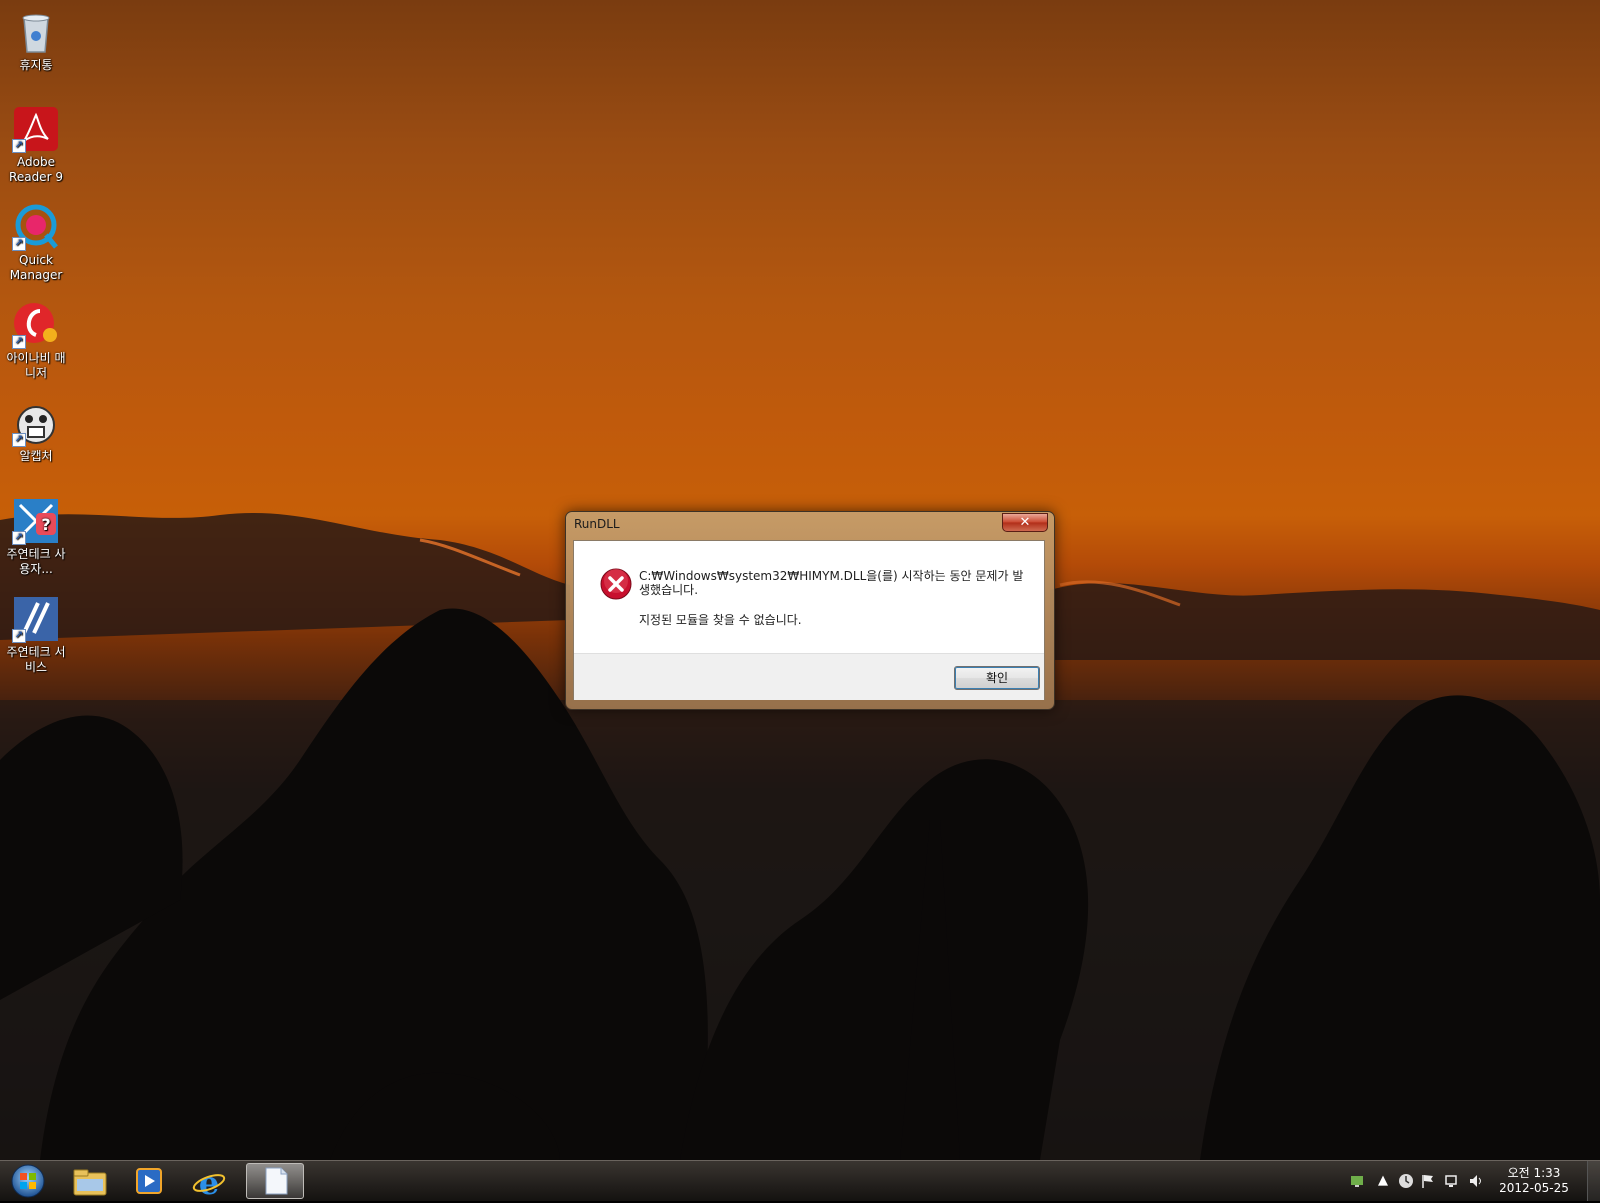 The width and height of the screenshot is (1600, 1203). I want to click on desktop-icon-label: 주연테크 서비스, so click(36, 659).